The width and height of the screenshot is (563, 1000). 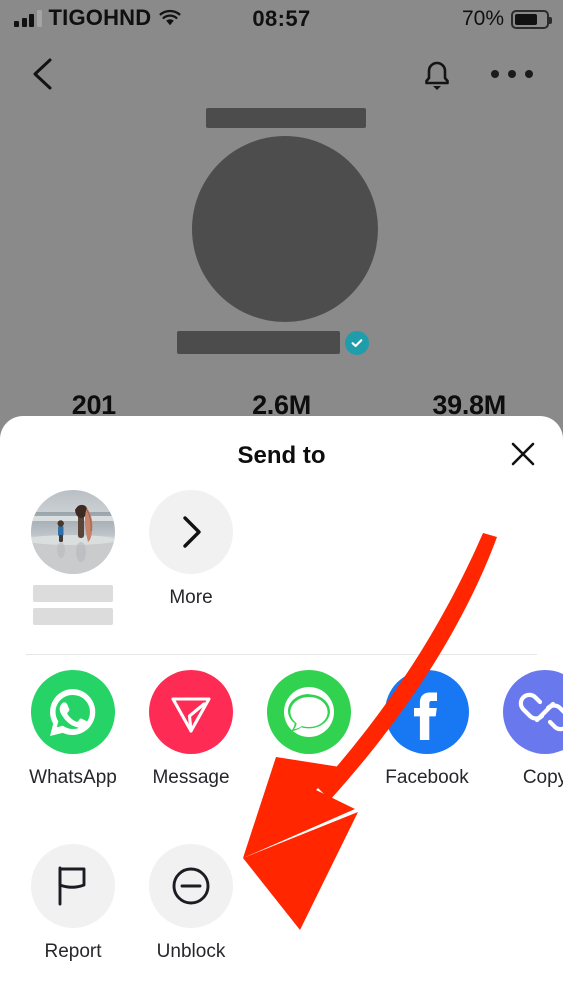 What do you see at coordinates (191, 597) in the screenshot?
I see `share-more-label: More` at bounding box center [191, 597].